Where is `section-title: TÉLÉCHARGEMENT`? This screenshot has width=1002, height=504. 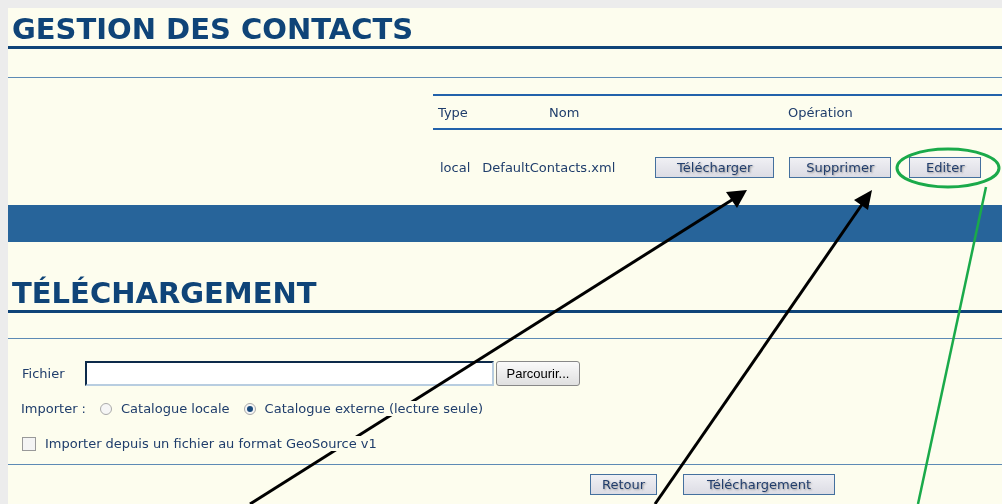 section-title: TÉLÉCHARGEMENT is located at coordinates (505, 292).